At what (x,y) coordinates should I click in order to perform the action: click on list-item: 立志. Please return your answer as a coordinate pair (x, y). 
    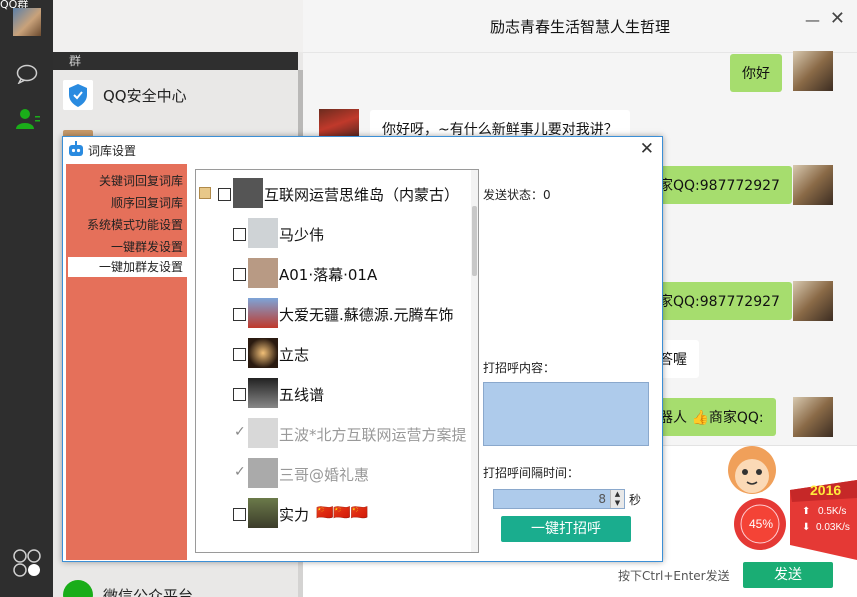
    Looking at the image, I should click on (334, 353).